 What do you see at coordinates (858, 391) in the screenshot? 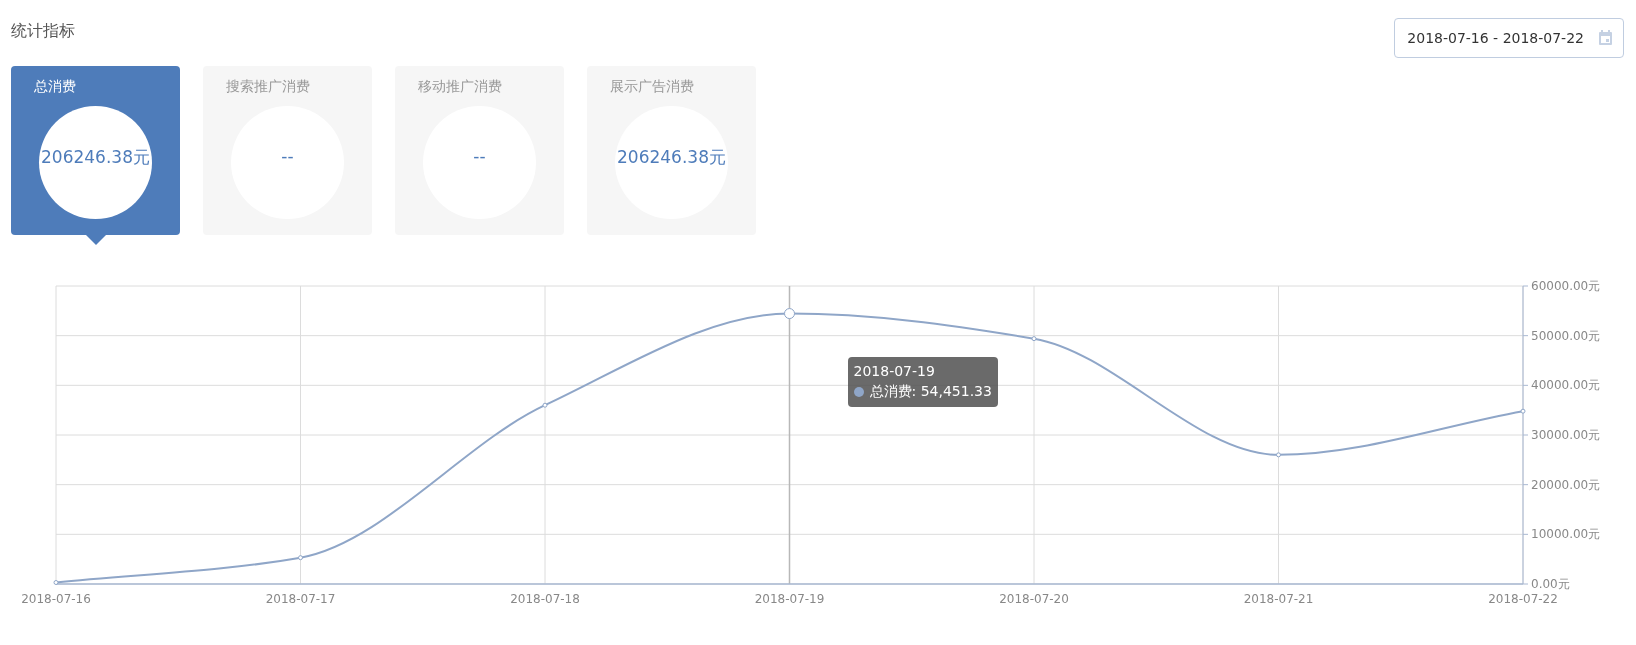
I see `series-dot` at bounding box center [858, 391].